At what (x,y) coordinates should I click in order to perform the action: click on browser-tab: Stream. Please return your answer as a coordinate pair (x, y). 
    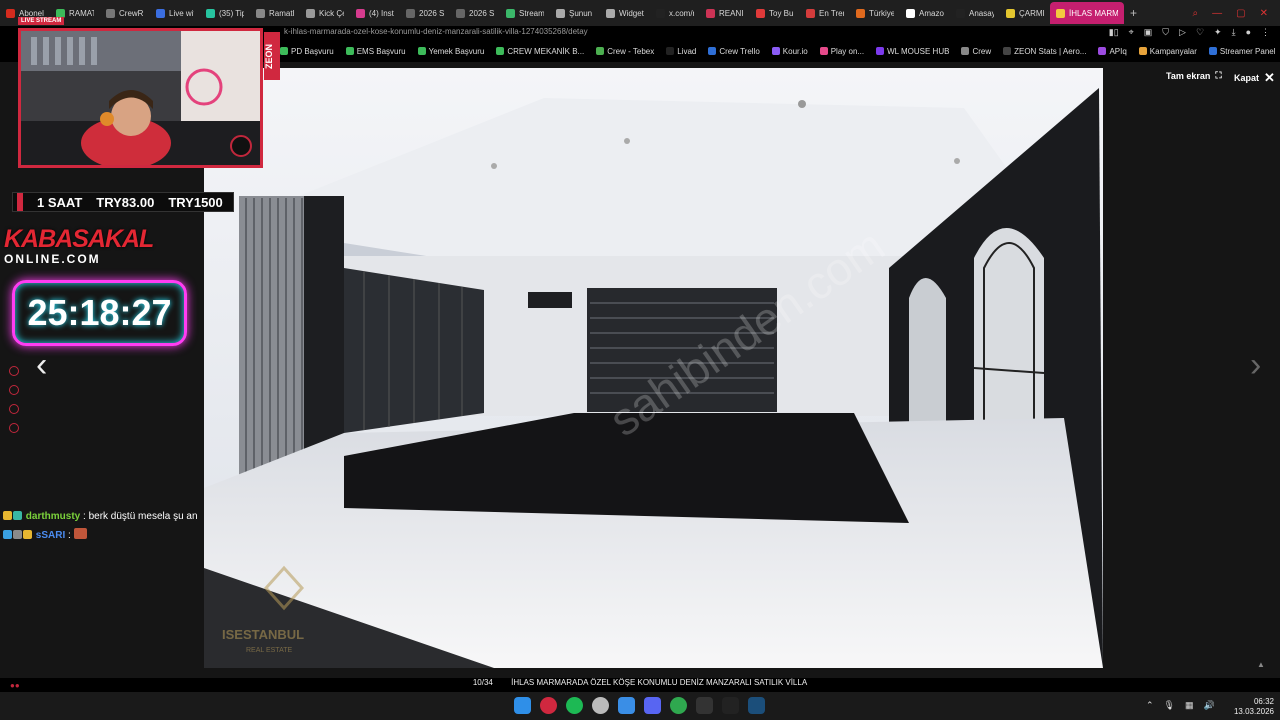
    Looking at the image, I should click on (525, 13).